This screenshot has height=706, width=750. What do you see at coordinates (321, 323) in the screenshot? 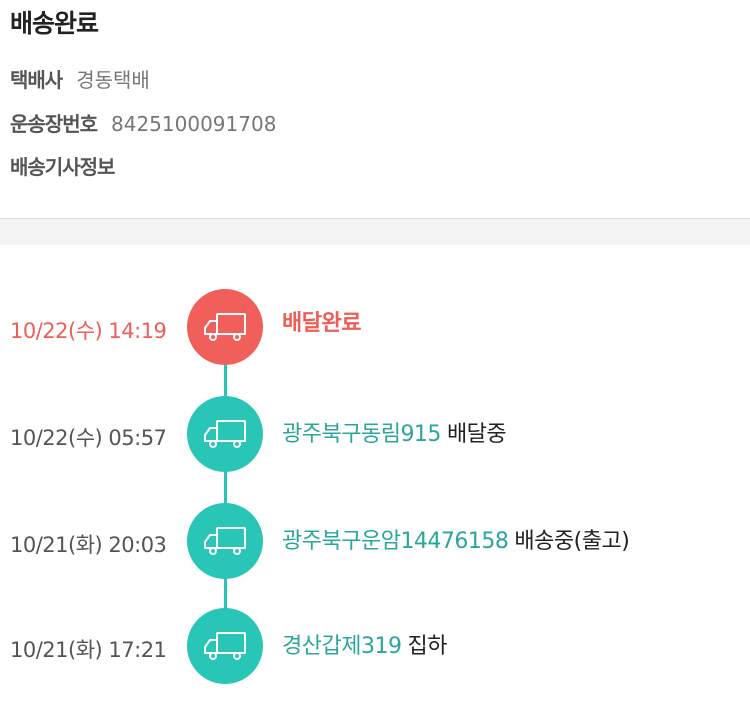
I see `event-status: 배달완료` at bounding box center [321, 323].